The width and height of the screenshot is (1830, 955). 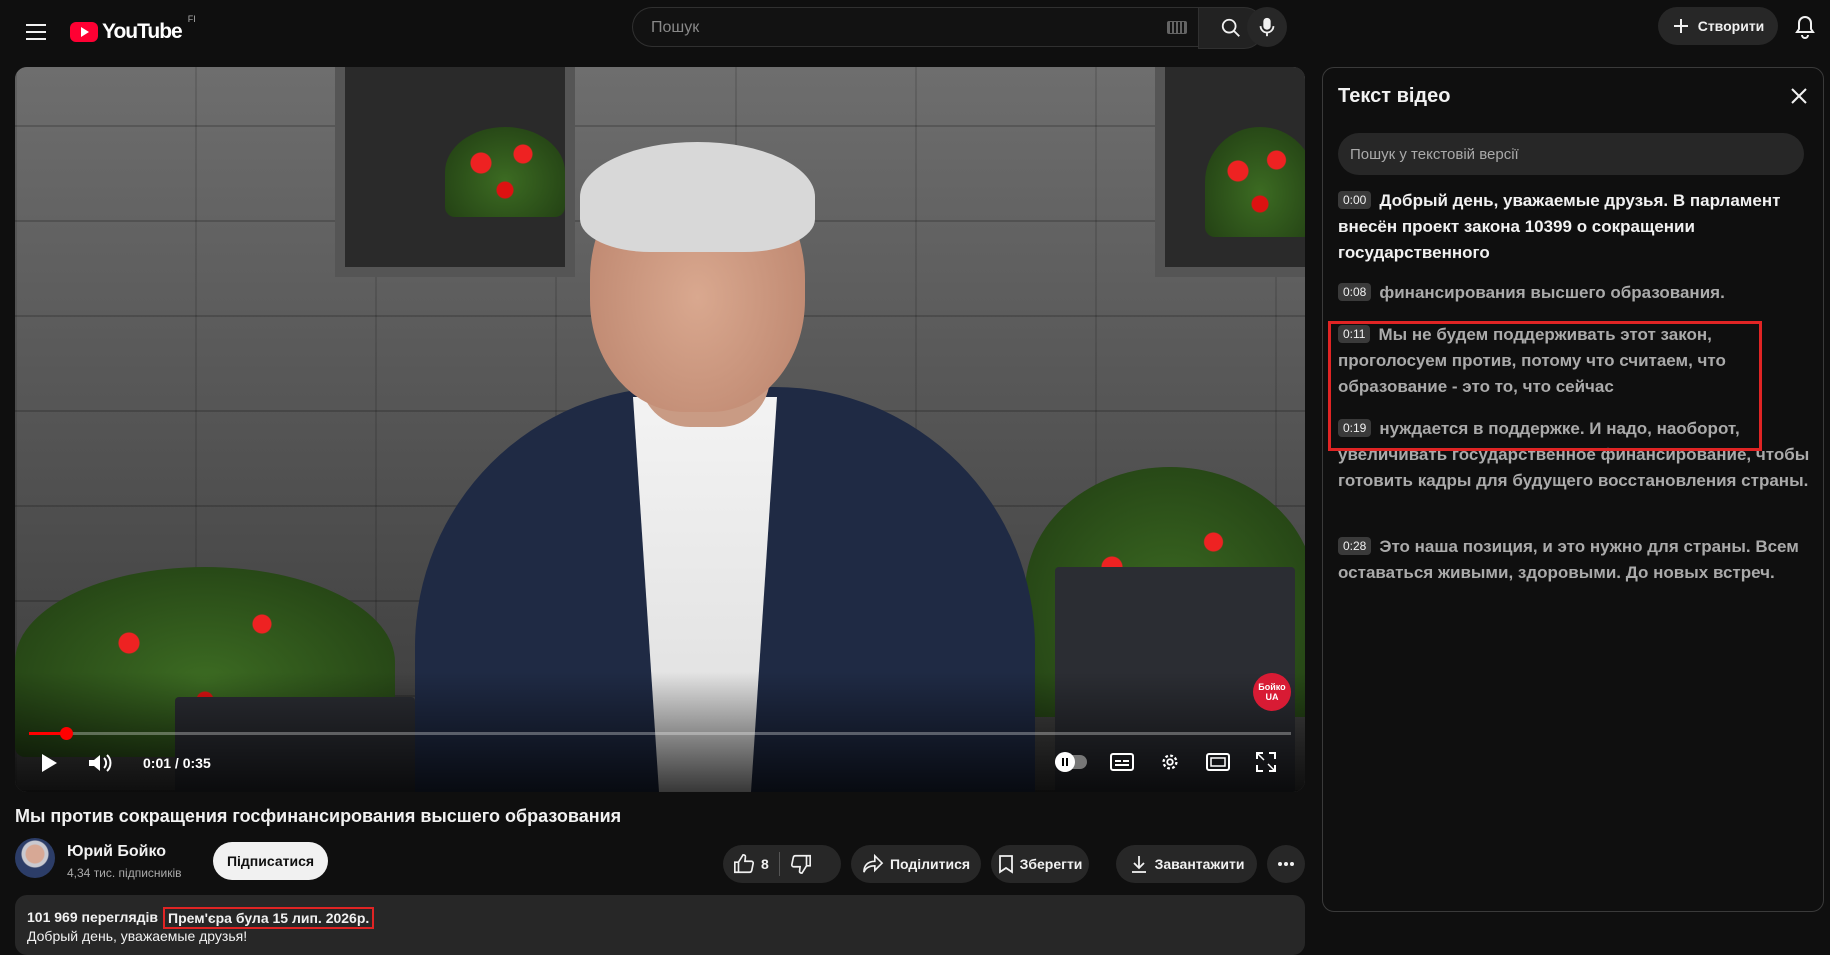 I want to click on theater-icon, so click(x=1218, y=762).